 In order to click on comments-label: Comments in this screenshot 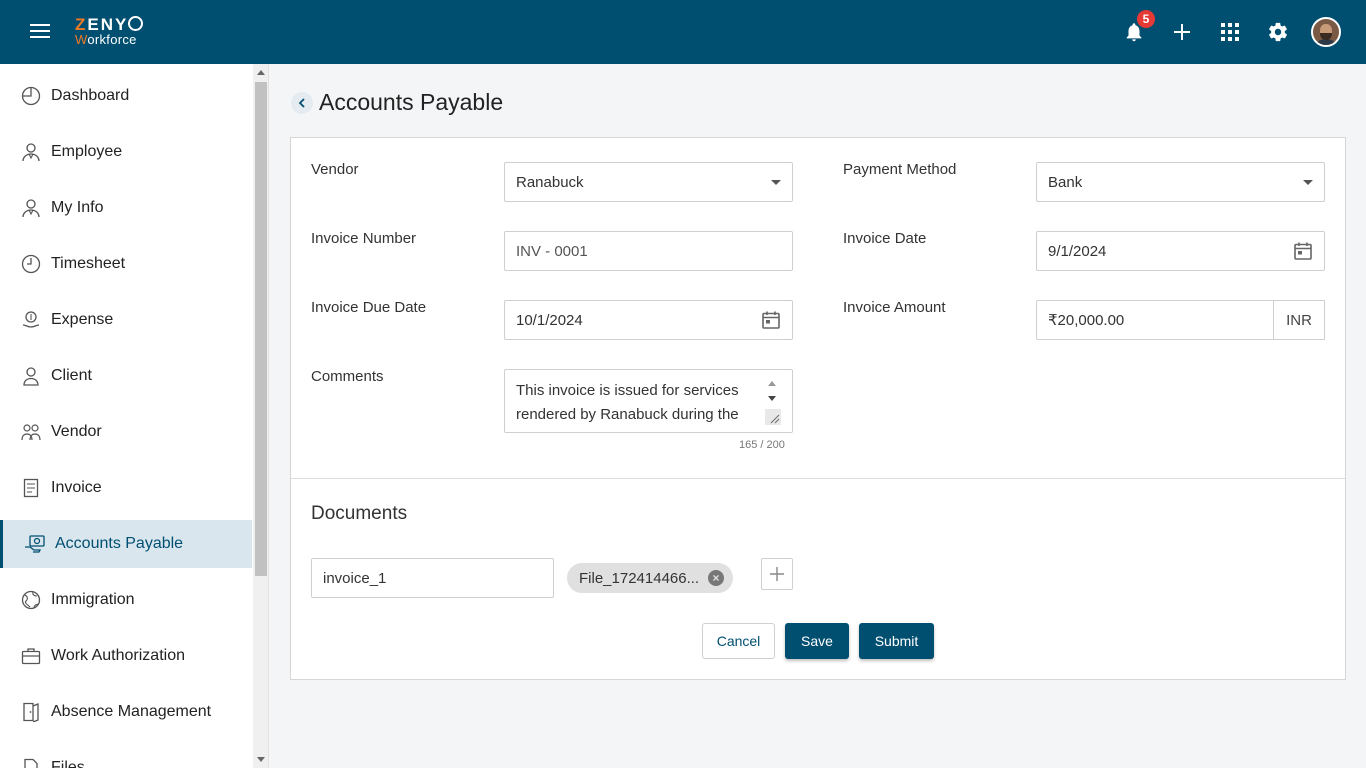, I will do `click(347, 376)`.